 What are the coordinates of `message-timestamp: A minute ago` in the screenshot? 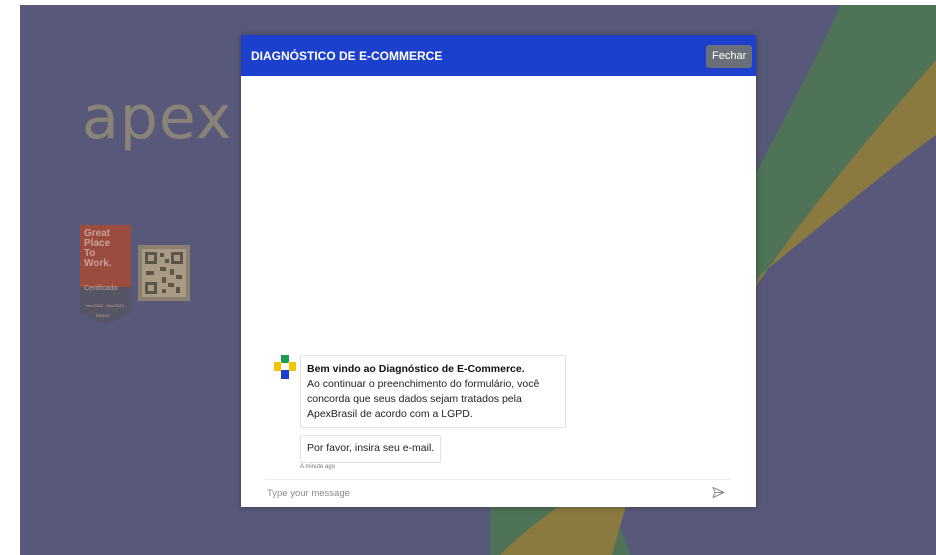 It's located at (318, 467).